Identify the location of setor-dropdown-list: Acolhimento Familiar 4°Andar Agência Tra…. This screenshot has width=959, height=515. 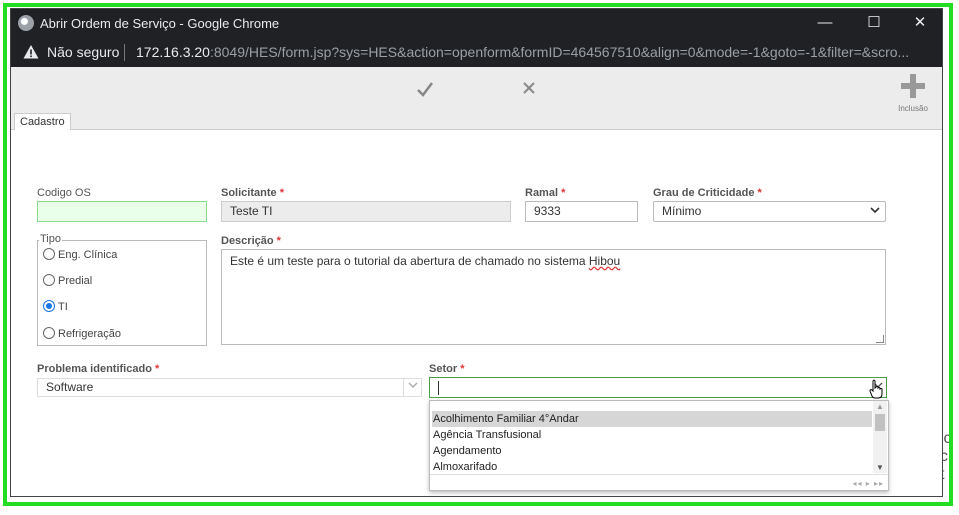
(659, 445).